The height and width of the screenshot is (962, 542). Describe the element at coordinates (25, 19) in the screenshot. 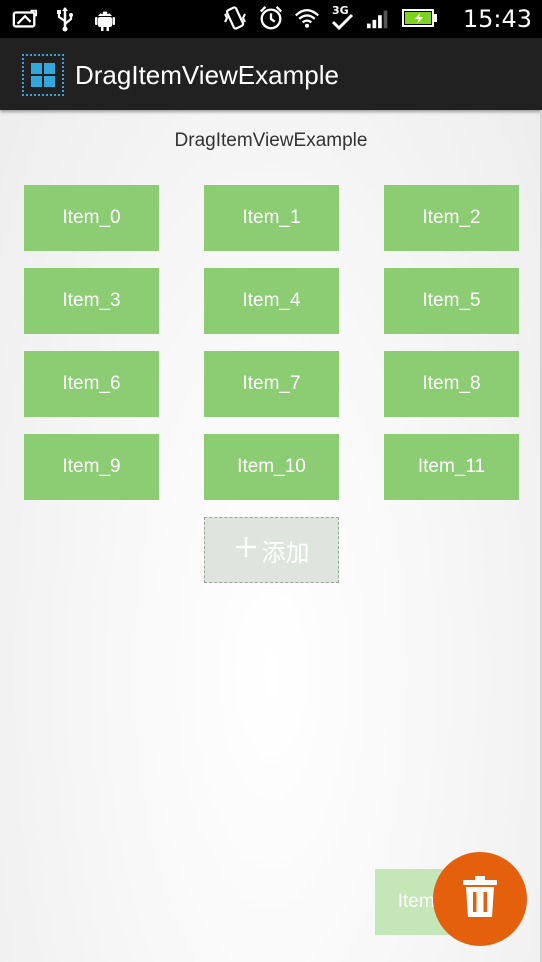

I see `screenshot-icon` at that location.